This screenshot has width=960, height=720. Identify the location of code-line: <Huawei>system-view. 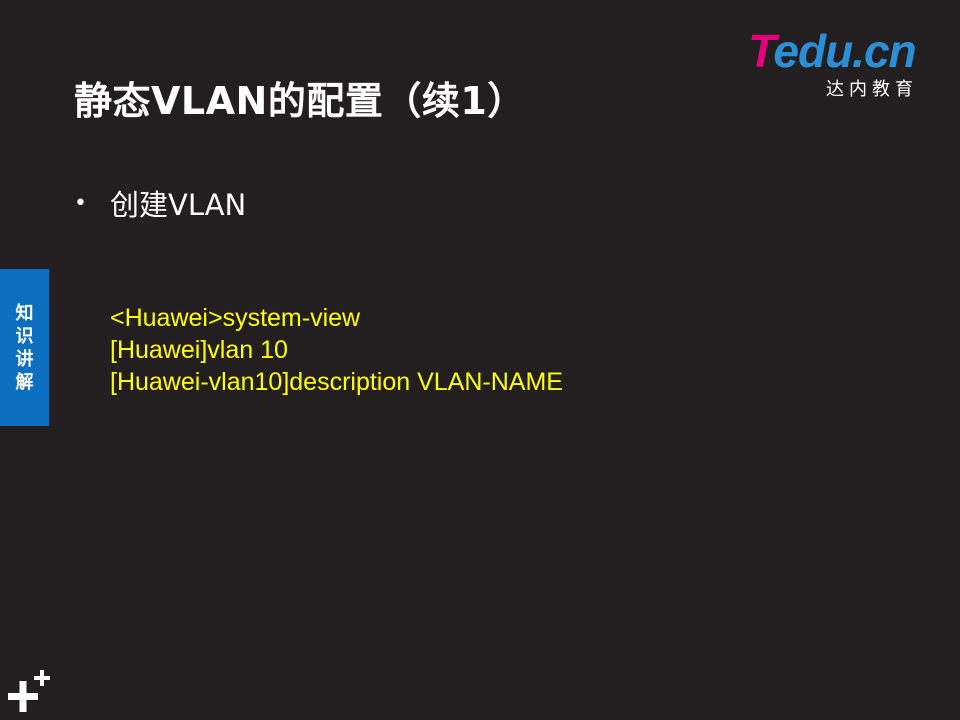
(235, 318).